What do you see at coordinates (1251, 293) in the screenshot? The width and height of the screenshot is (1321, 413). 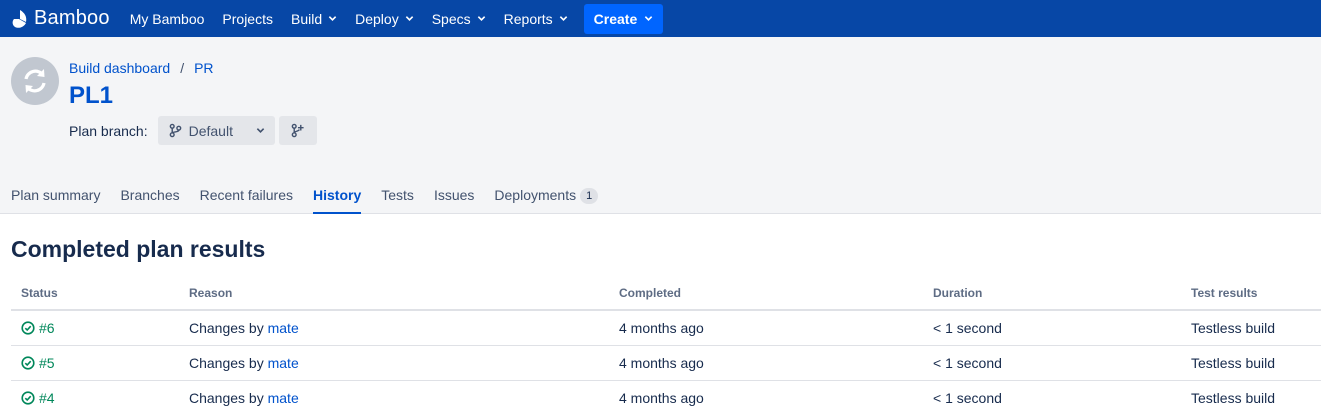 I see `column-header-test-results: Test results` at bounding box center [1251, 293].